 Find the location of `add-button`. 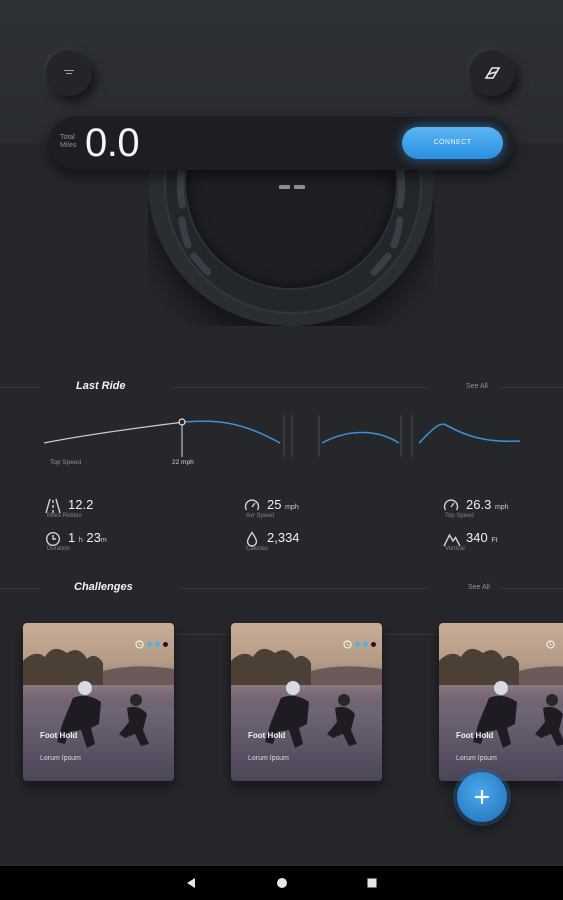

add-button is located at coordinates (482, 797).